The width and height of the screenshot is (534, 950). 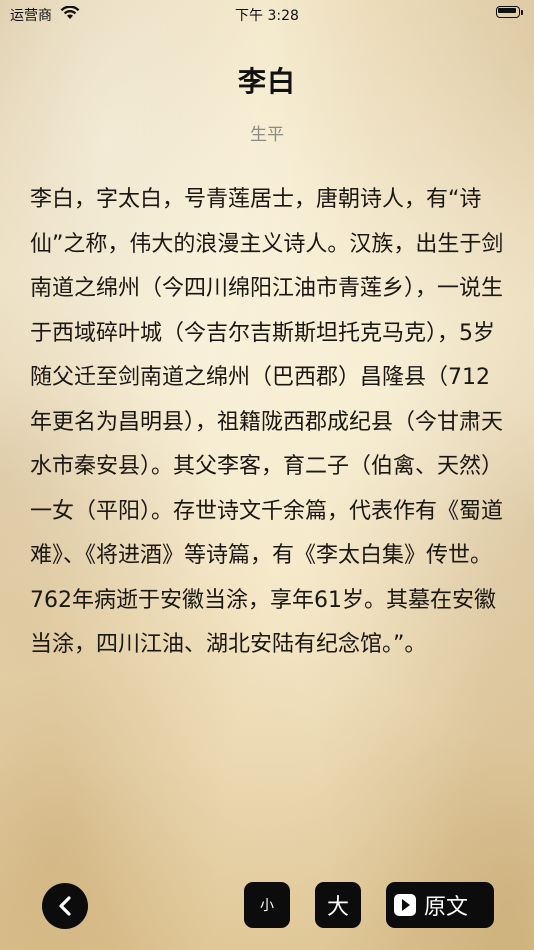 I want to click on font-large-label: 大, so click(x=337, y=907).